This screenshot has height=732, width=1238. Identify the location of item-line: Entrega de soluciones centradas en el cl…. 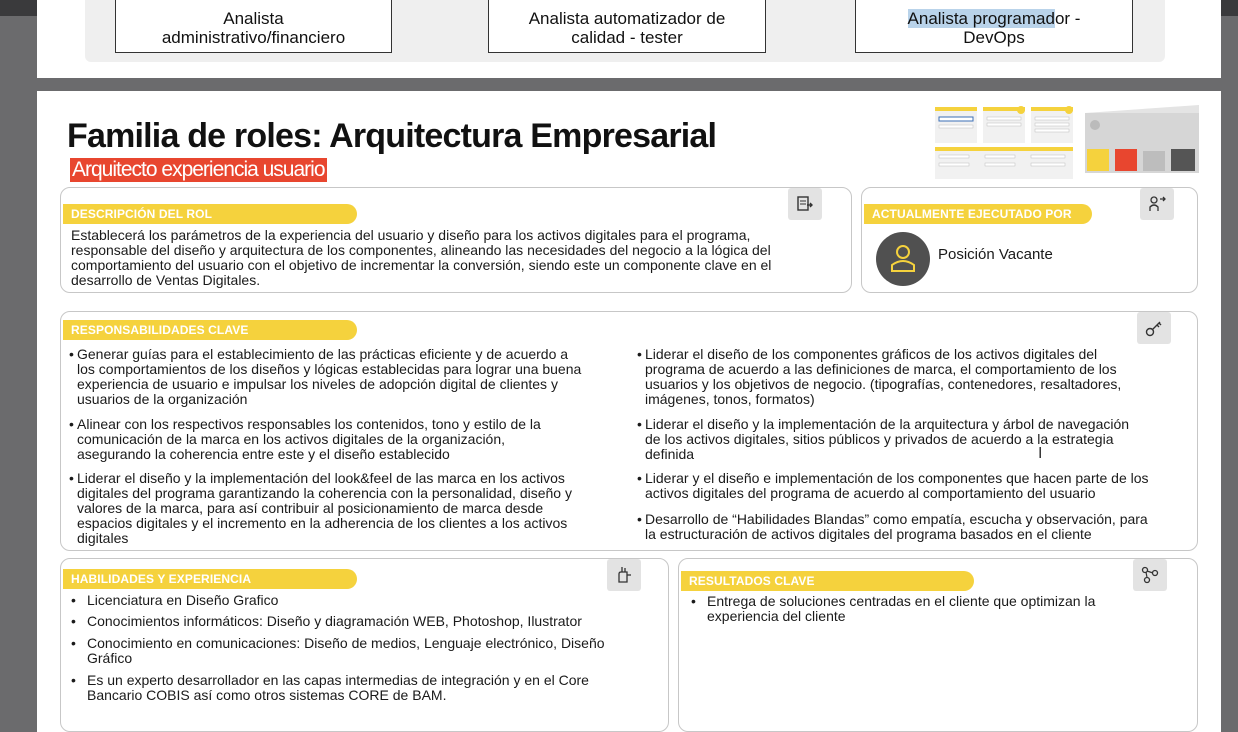
(901, 601).